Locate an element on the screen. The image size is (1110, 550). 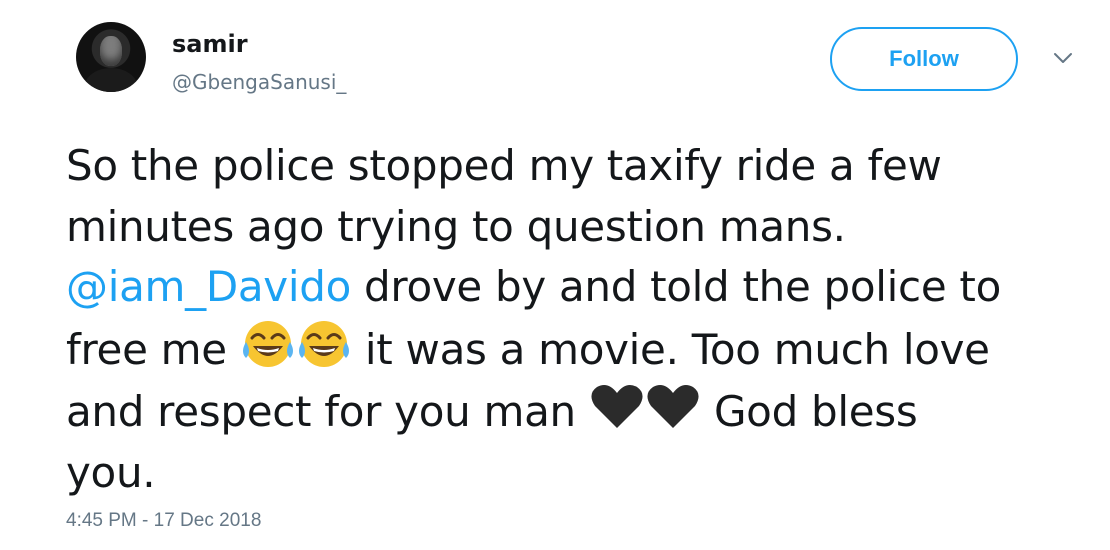
tweet-text-segment: drove by and told the police to is located at coordinates (675, 287).